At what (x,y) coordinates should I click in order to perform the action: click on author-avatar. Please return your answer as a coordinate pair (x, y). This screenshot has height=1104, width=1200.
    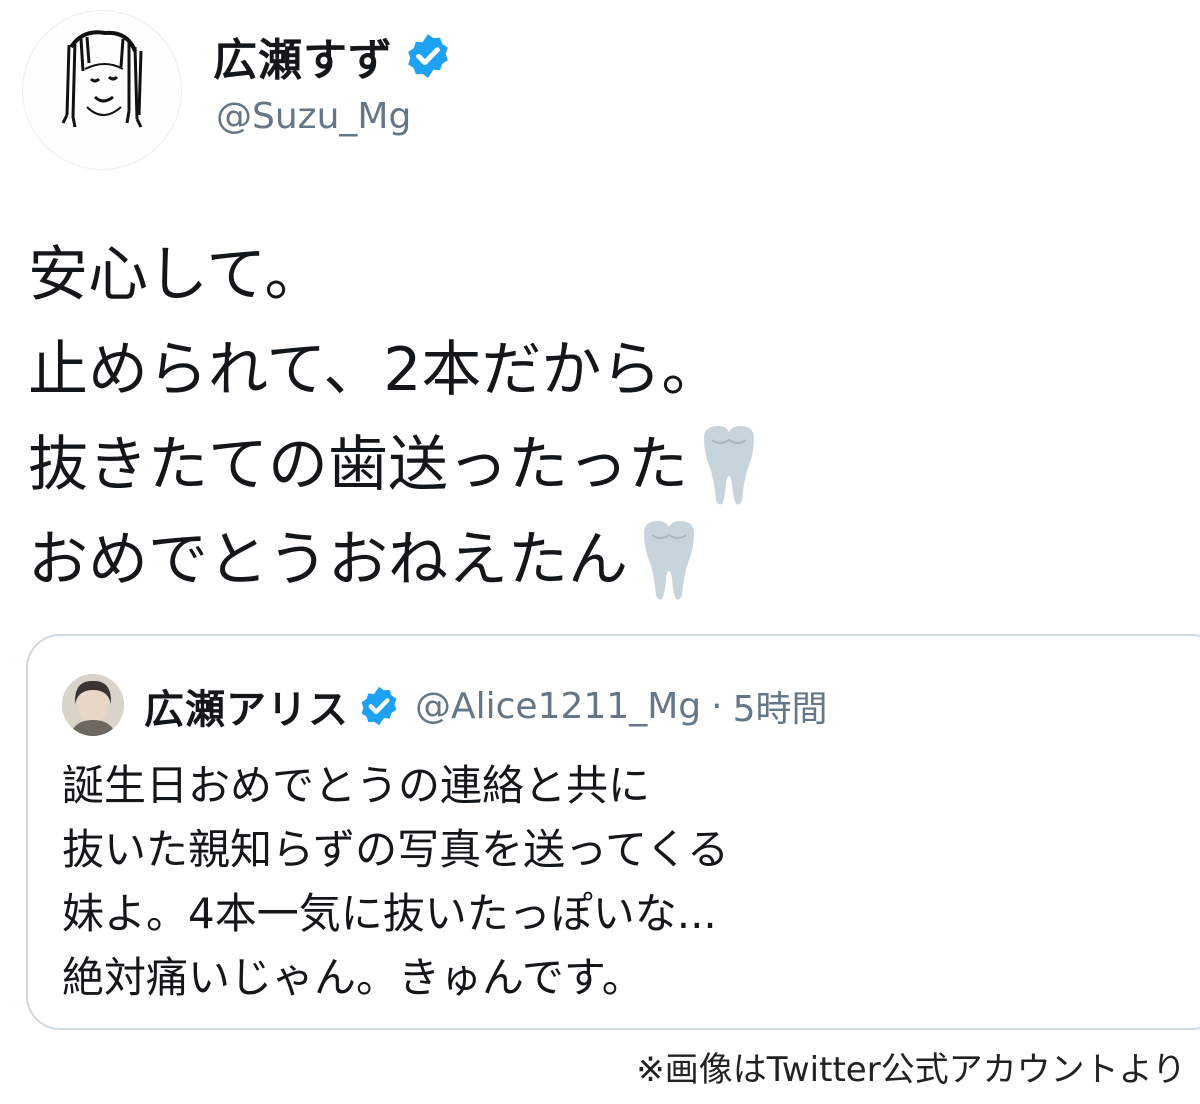
    Looking at the image, I should click on (102, 90).